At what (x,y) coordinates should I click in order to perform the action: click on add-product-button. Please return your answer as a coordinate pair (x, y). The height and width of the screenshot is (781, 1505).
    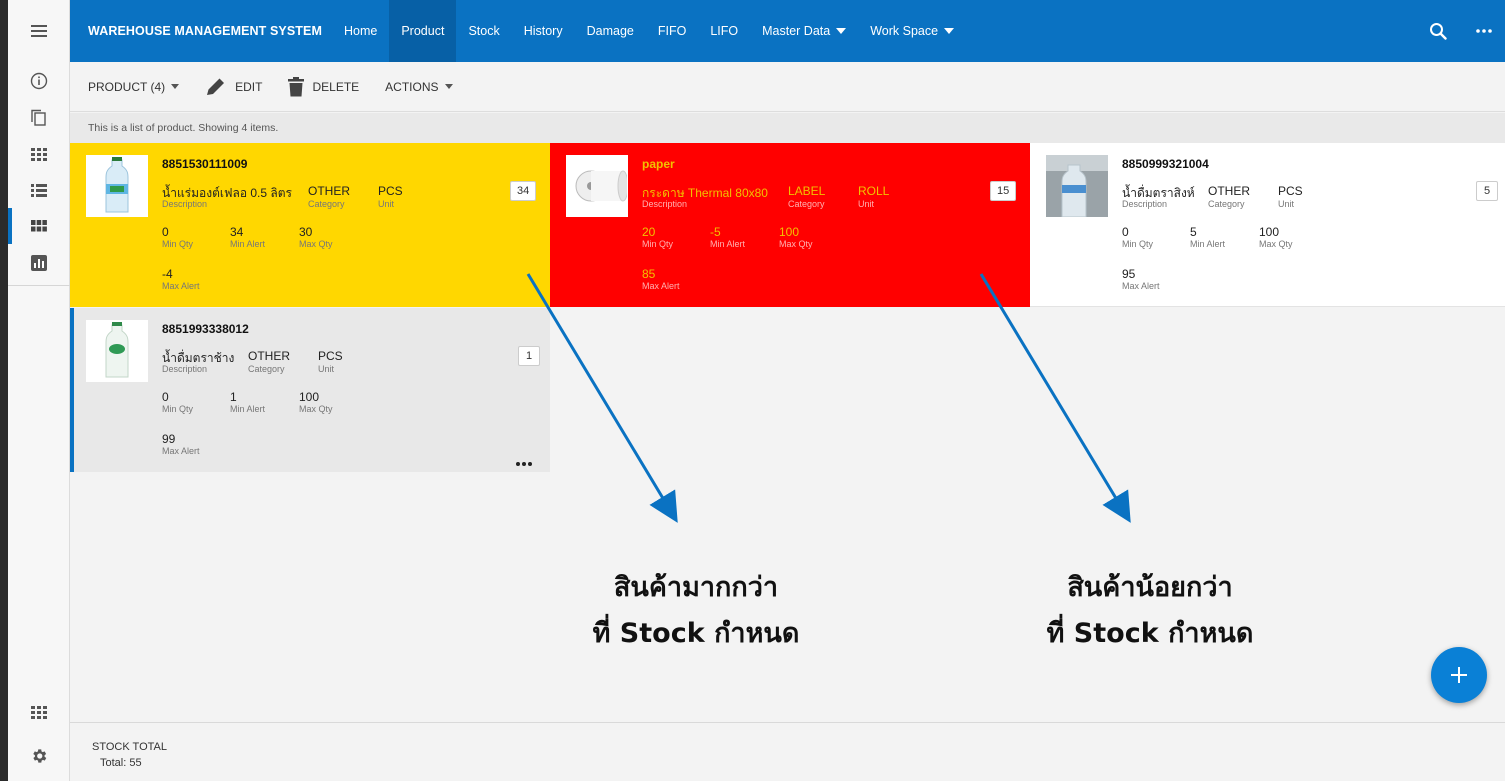
    Looking at the image, I should click on (1459, 675).